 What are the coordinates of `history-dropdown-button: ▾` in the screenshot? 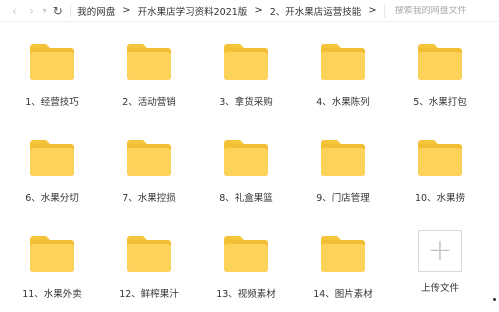 It's located at (44, 11).